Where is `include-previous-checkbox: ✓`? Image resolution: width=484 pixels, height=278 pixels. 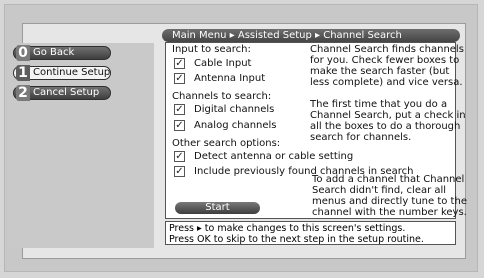
include-previous-checkbox: ✓ is located at coordinates (179, 171).